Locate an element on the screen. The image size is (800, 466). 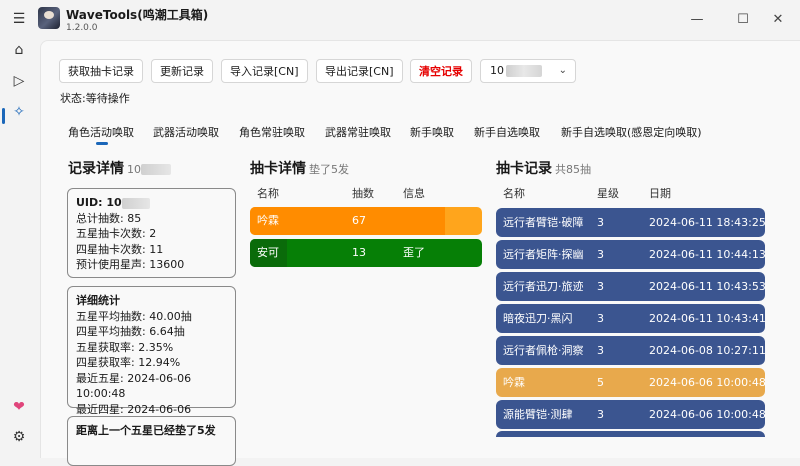
draw-row: 安可 13 歪了 is located at coordinates (366, 253).